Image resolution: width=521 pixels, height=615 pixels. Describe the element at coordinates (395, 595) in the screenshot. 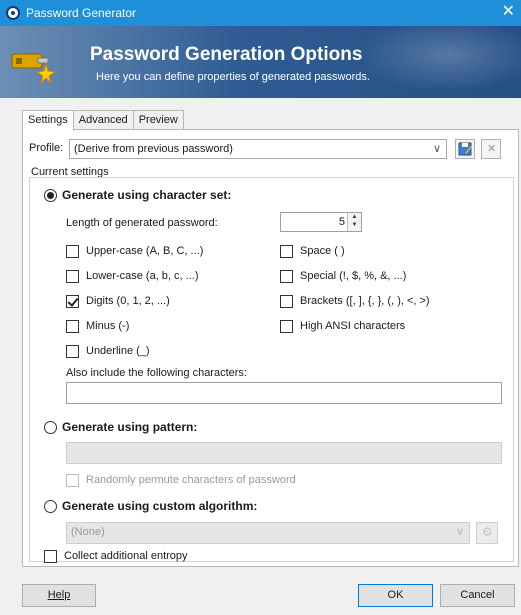

I see `ok-button: OK` at that location.